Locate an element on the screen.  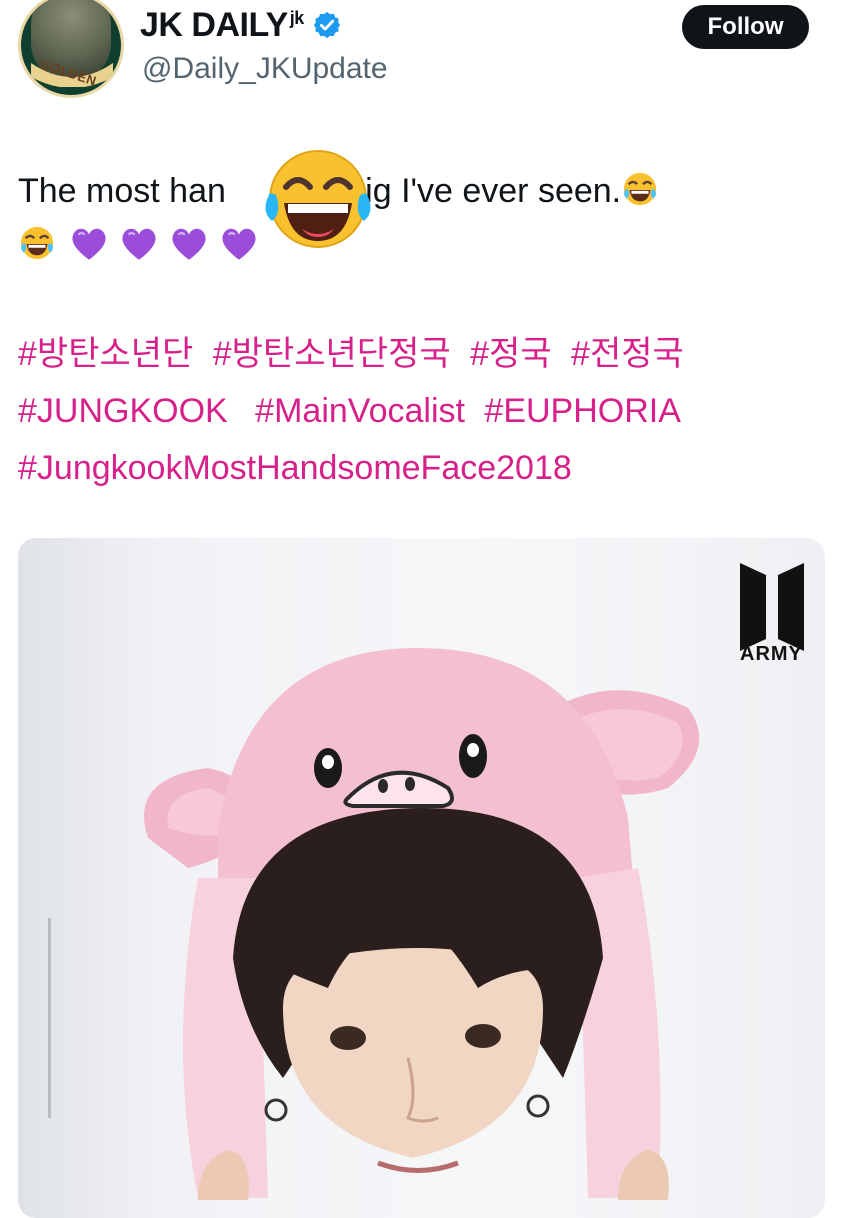
hashtag-link: #전정국 is located at coordinates (627, 354).